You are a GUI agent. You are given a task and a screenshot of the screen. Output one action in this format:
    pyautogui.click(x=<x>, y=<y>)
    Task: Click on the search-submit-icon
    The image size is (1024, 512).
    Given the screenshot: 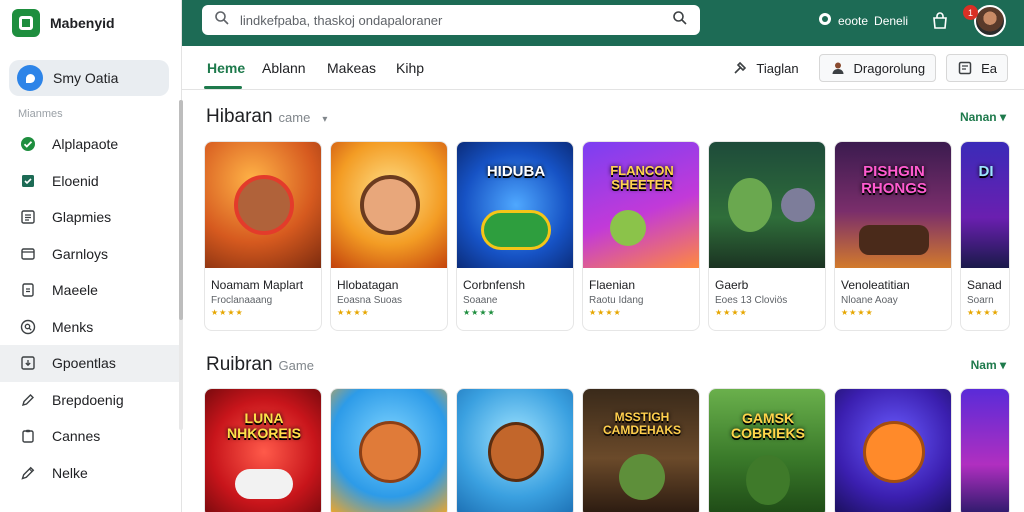 What is the action you would take?
    pyautogui.click(x=680, y=20)
    